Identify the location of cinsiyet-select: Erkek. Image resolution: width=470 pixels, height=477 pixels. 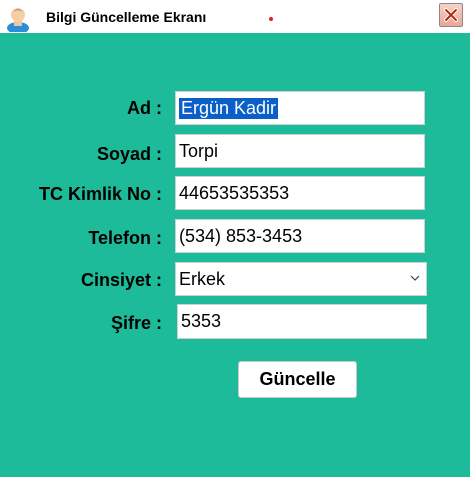
(301, 279).